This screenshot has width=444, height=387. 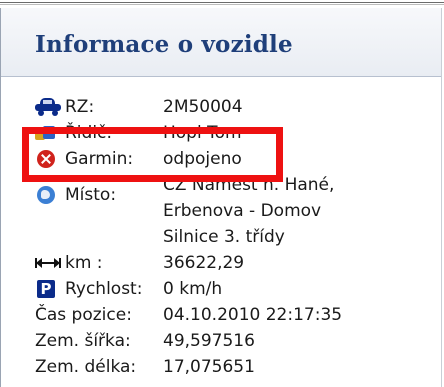 What do you see at coordinates (91, 195) in the screenshot?
I see `misto-label: Místo:` at bounding box center [91, 195].